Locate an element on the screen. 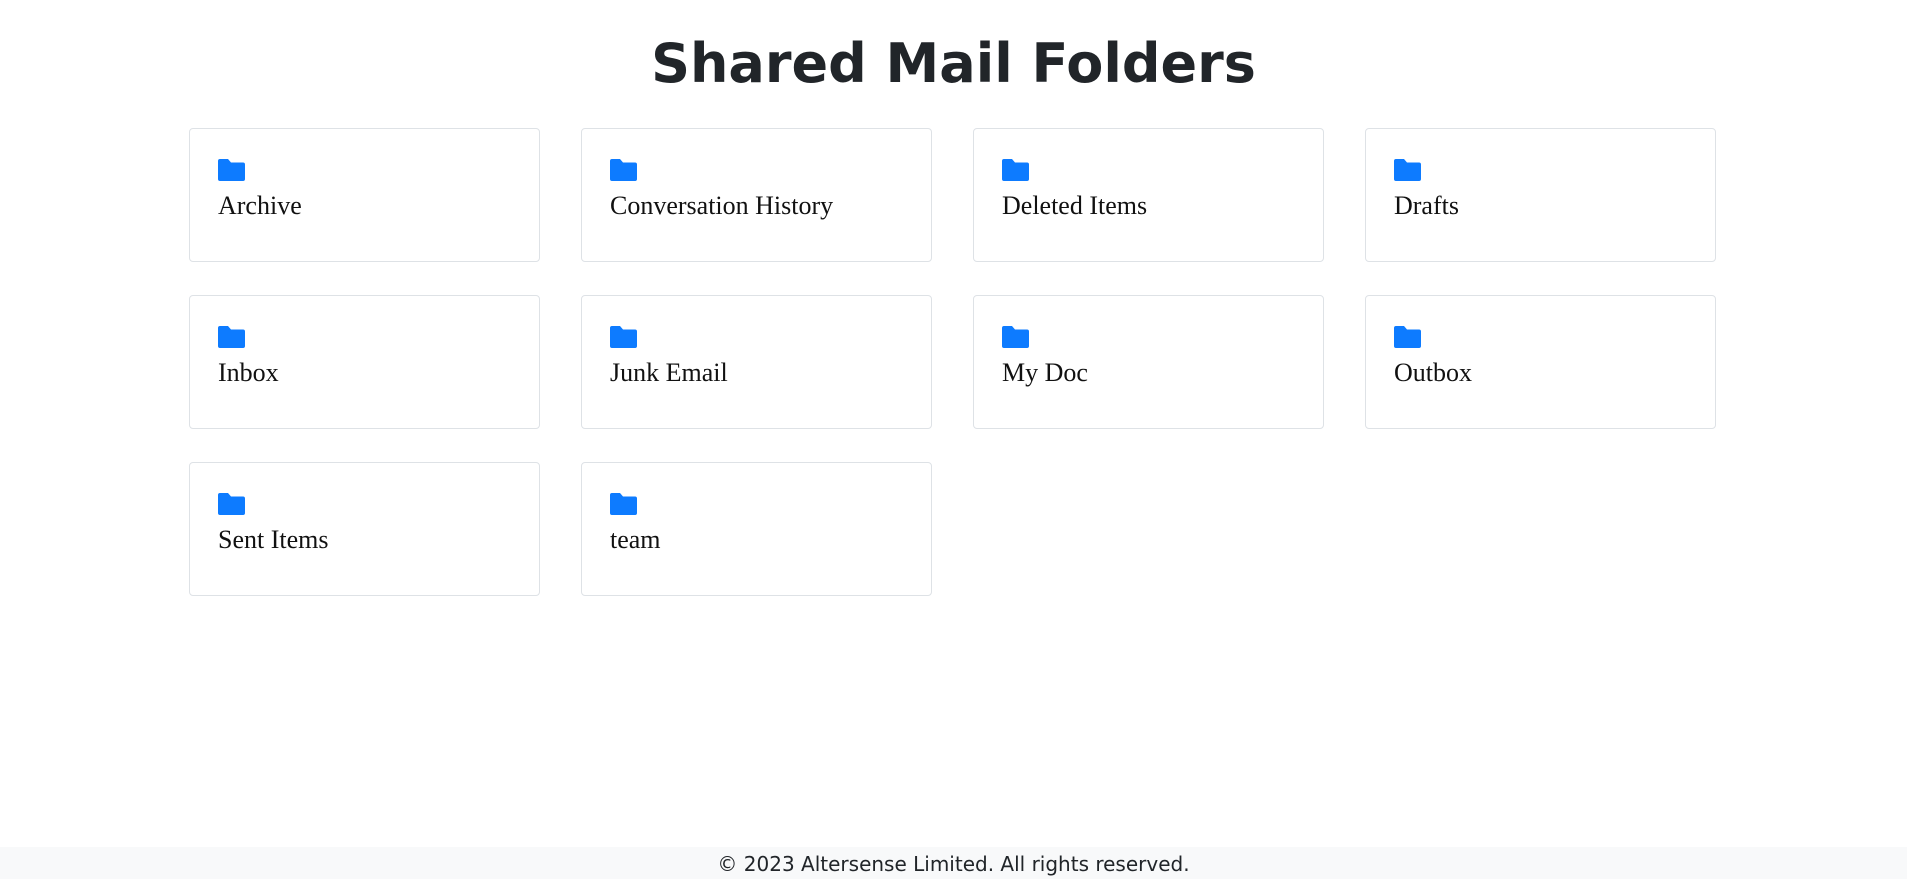 This screenshot has height=879, width=1907. folder-card-deleted-items: Deleted Items is located at coordinates (1148, 195).